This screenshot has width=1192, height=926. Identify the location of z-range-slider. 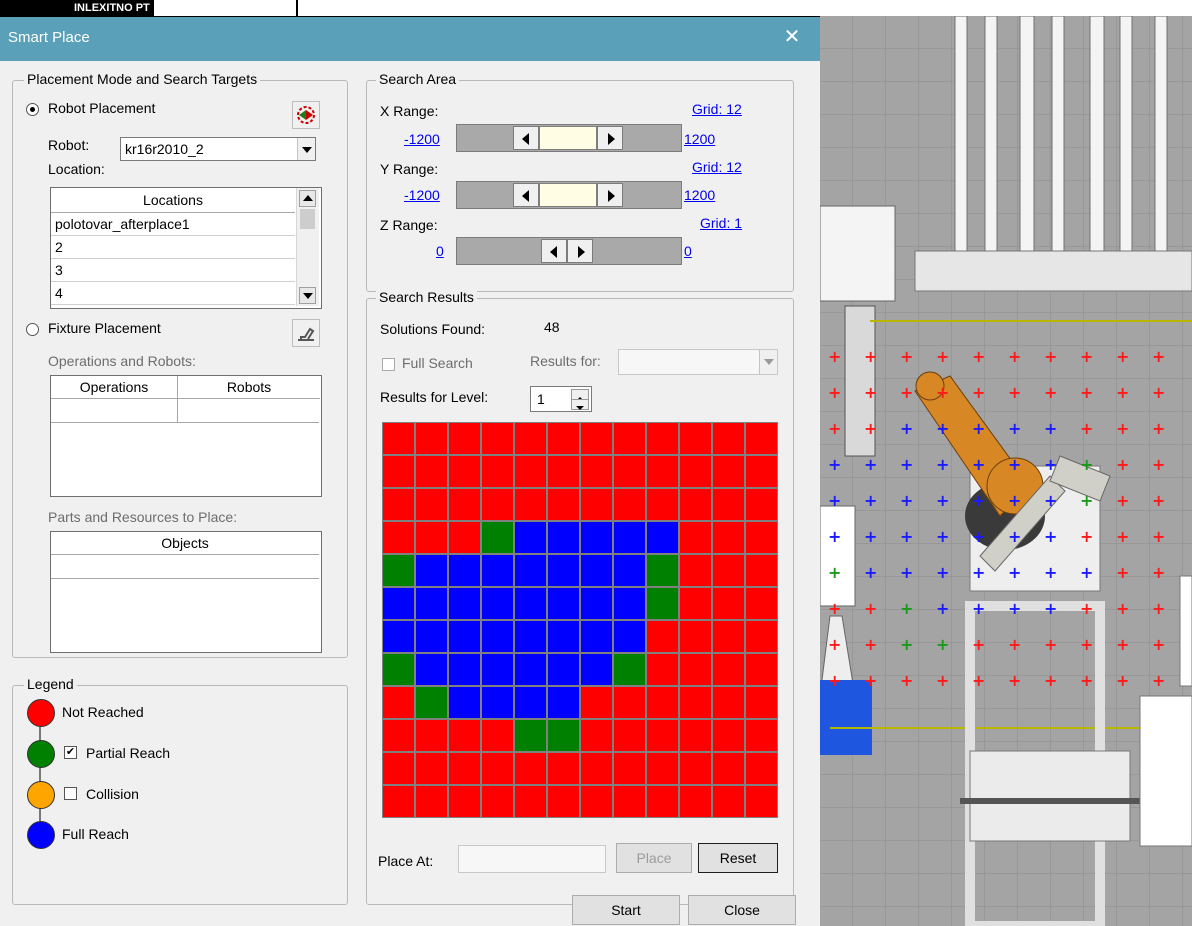
(569, 251).